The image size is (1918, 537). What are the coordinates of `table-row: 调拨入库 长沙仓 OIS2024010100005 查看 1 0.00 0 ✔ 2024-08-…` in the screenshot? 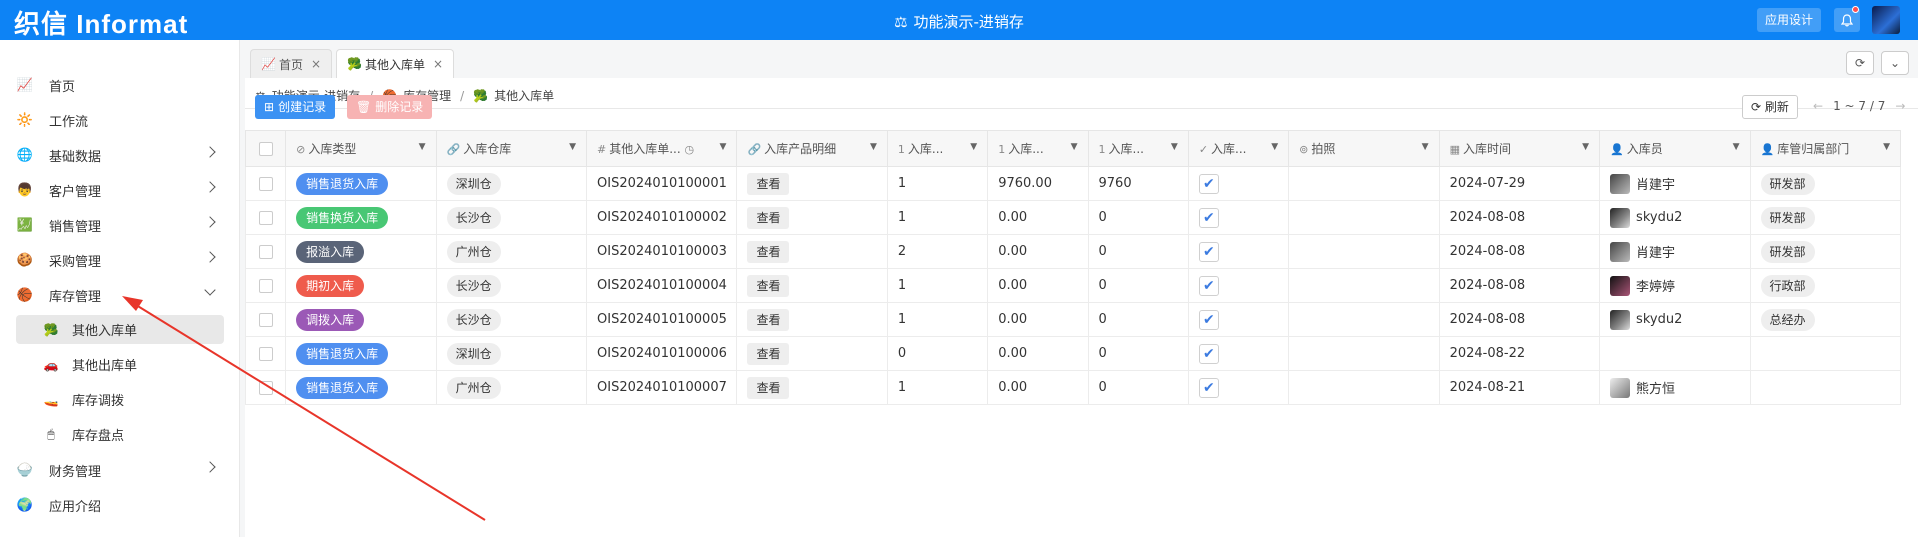 It's located at (1072, 319).